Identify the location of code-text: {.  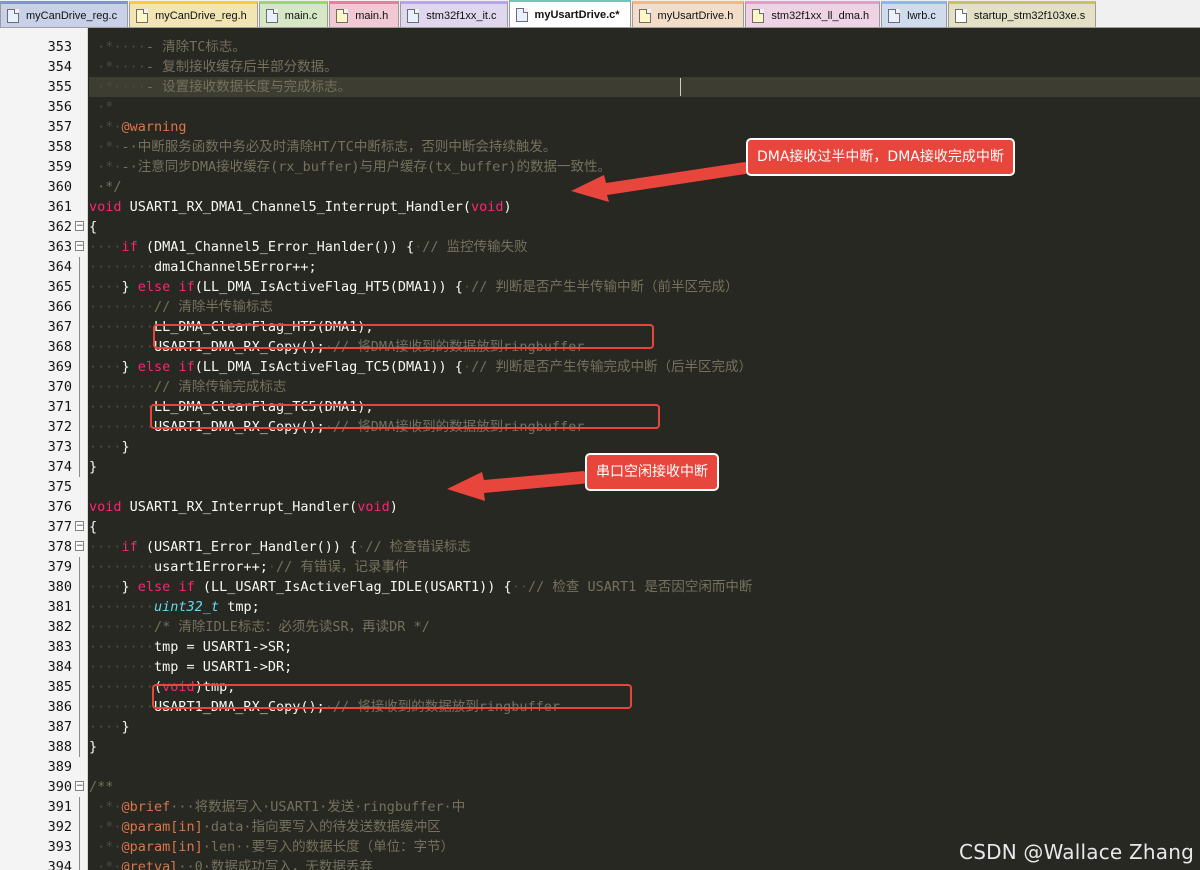
(93, 227).